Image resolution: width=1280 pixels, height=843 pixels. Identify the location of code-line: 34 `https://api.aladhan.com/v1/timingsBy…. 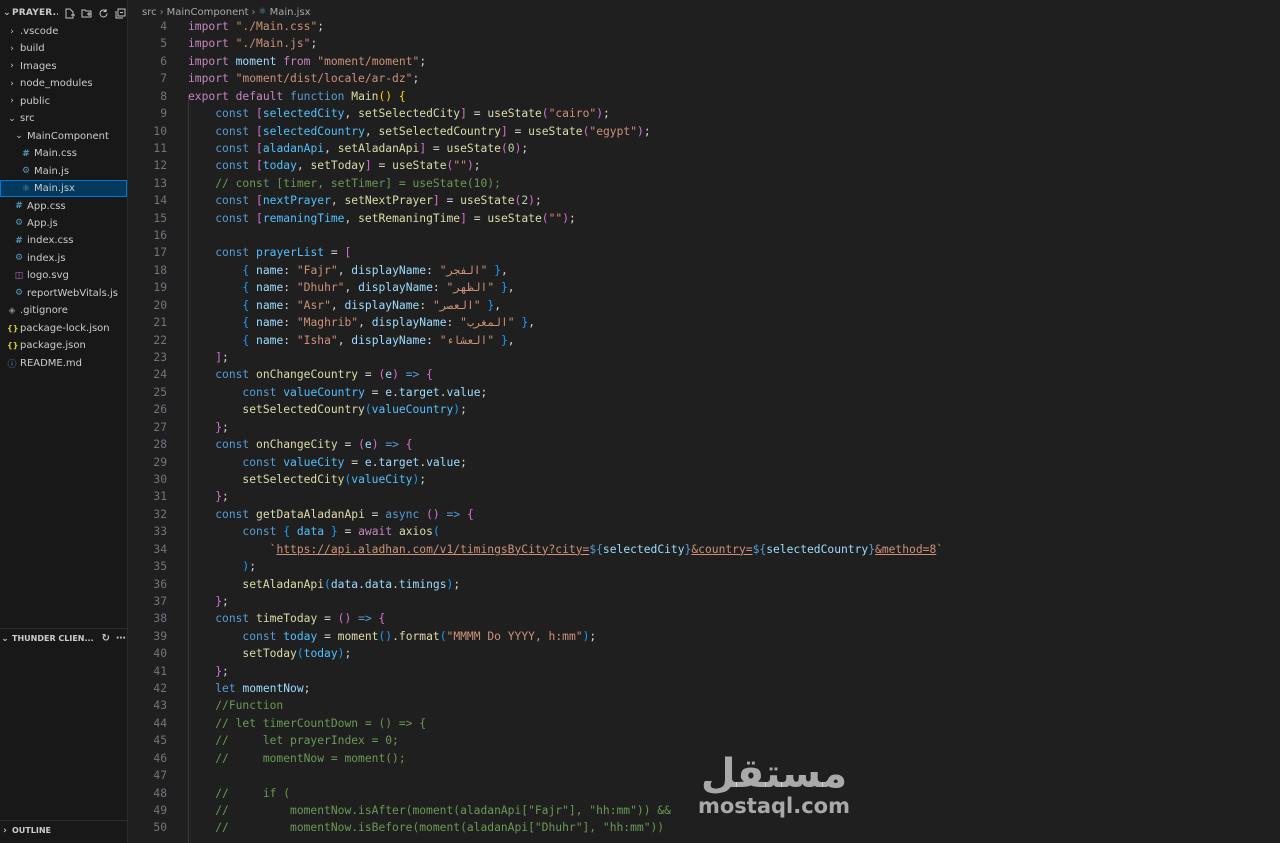
(704, 549).